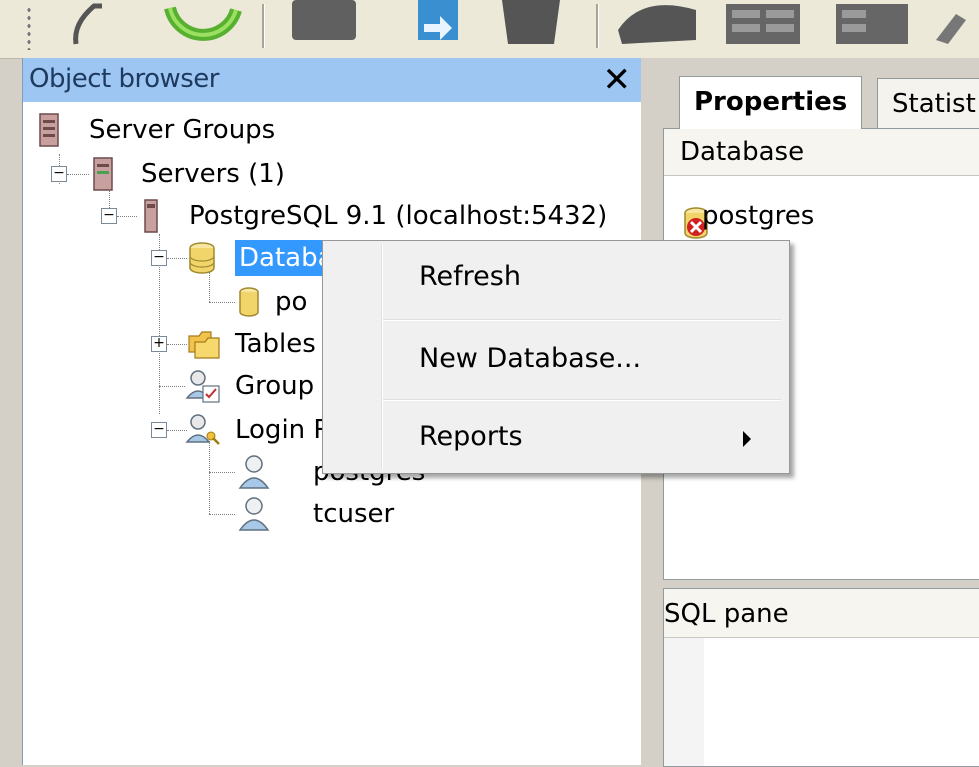  I want to click on view-data-icon, so click(764, 24).